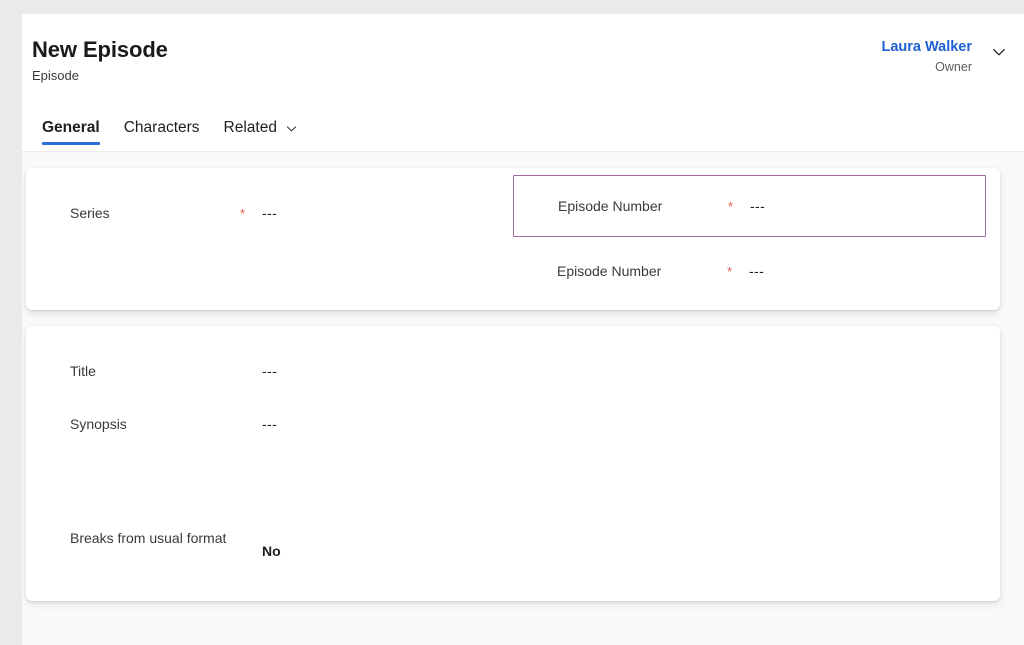 This screenshot has width=1024, height=645. I want to click on tab-general: General, so click(71, 134).